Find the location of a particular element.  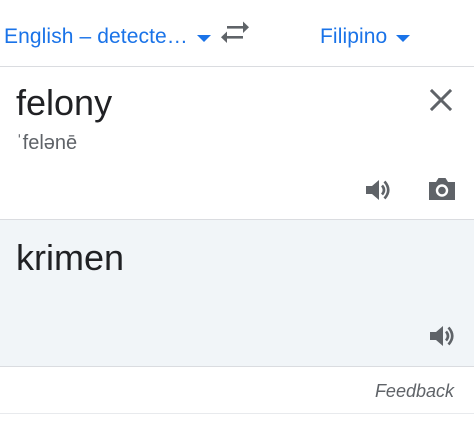

source-text: felony is located at coordinates (64, 102).